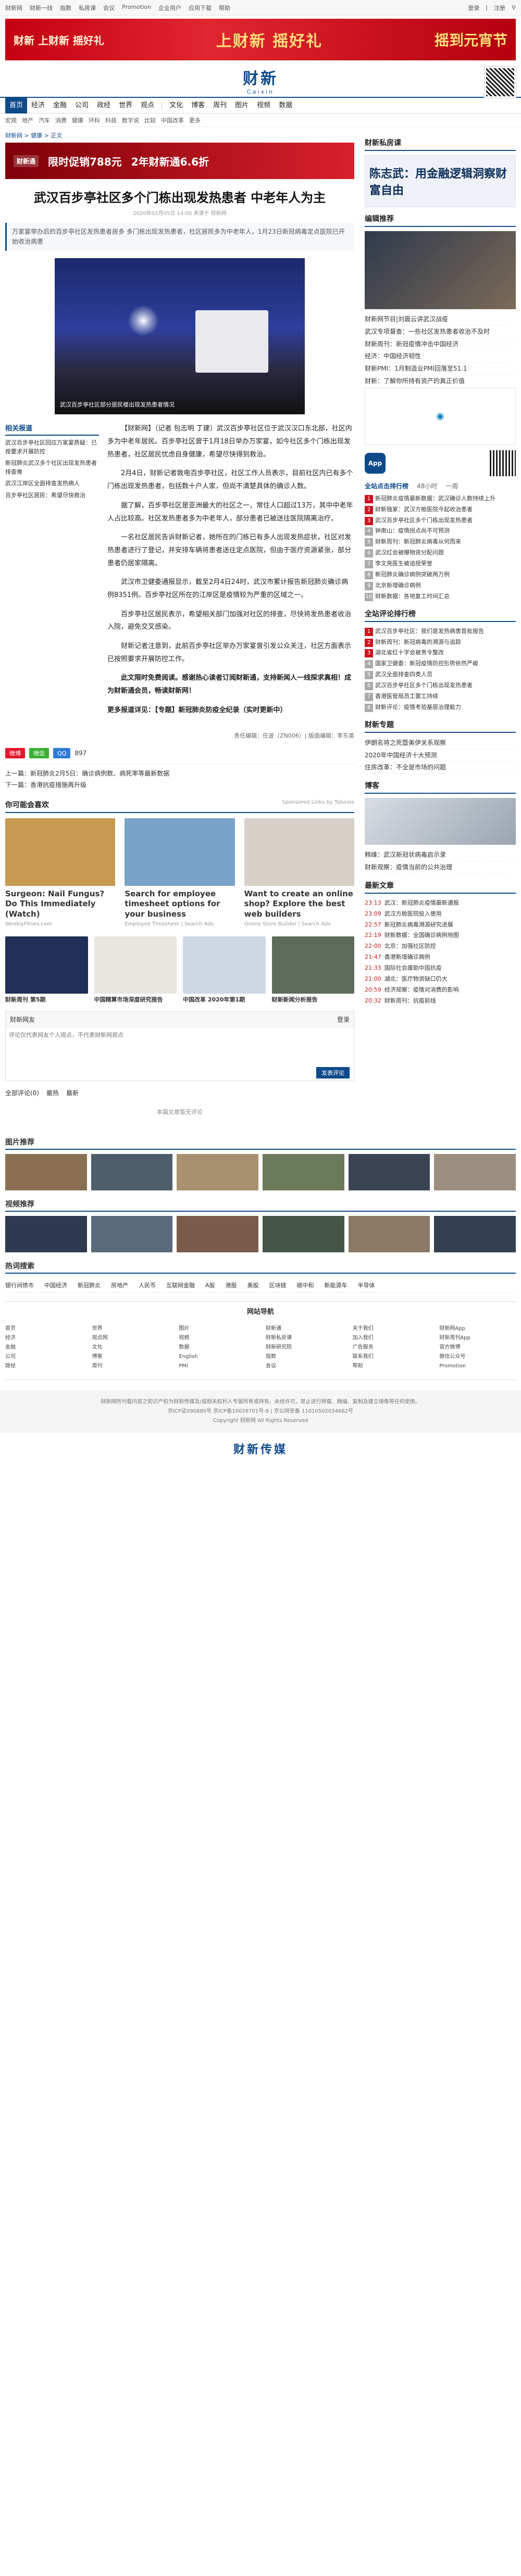  Describe the element at coordinates (306, 1285) in the screenshot. I see `hot-word-link: 碳中和` at that location.